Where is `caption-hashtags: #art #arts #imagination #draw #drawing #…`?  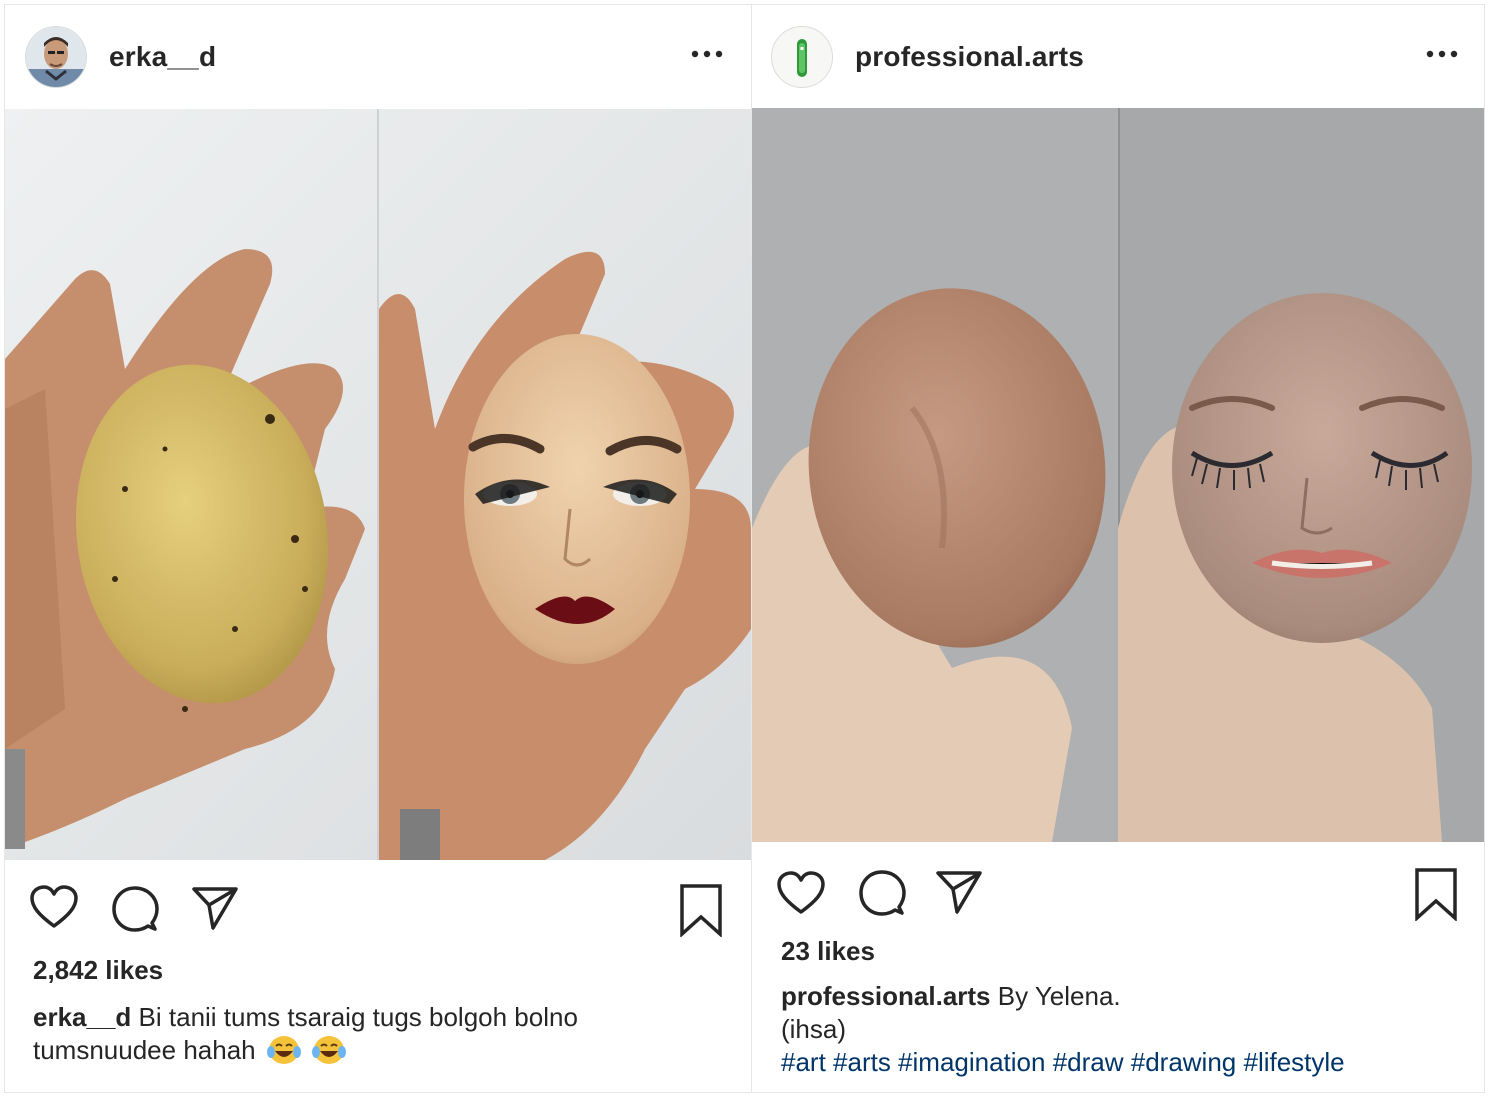 caption-hashtags: #art #arts #imagination #draw #drawing #… is located at coordinates (1063, 1062).